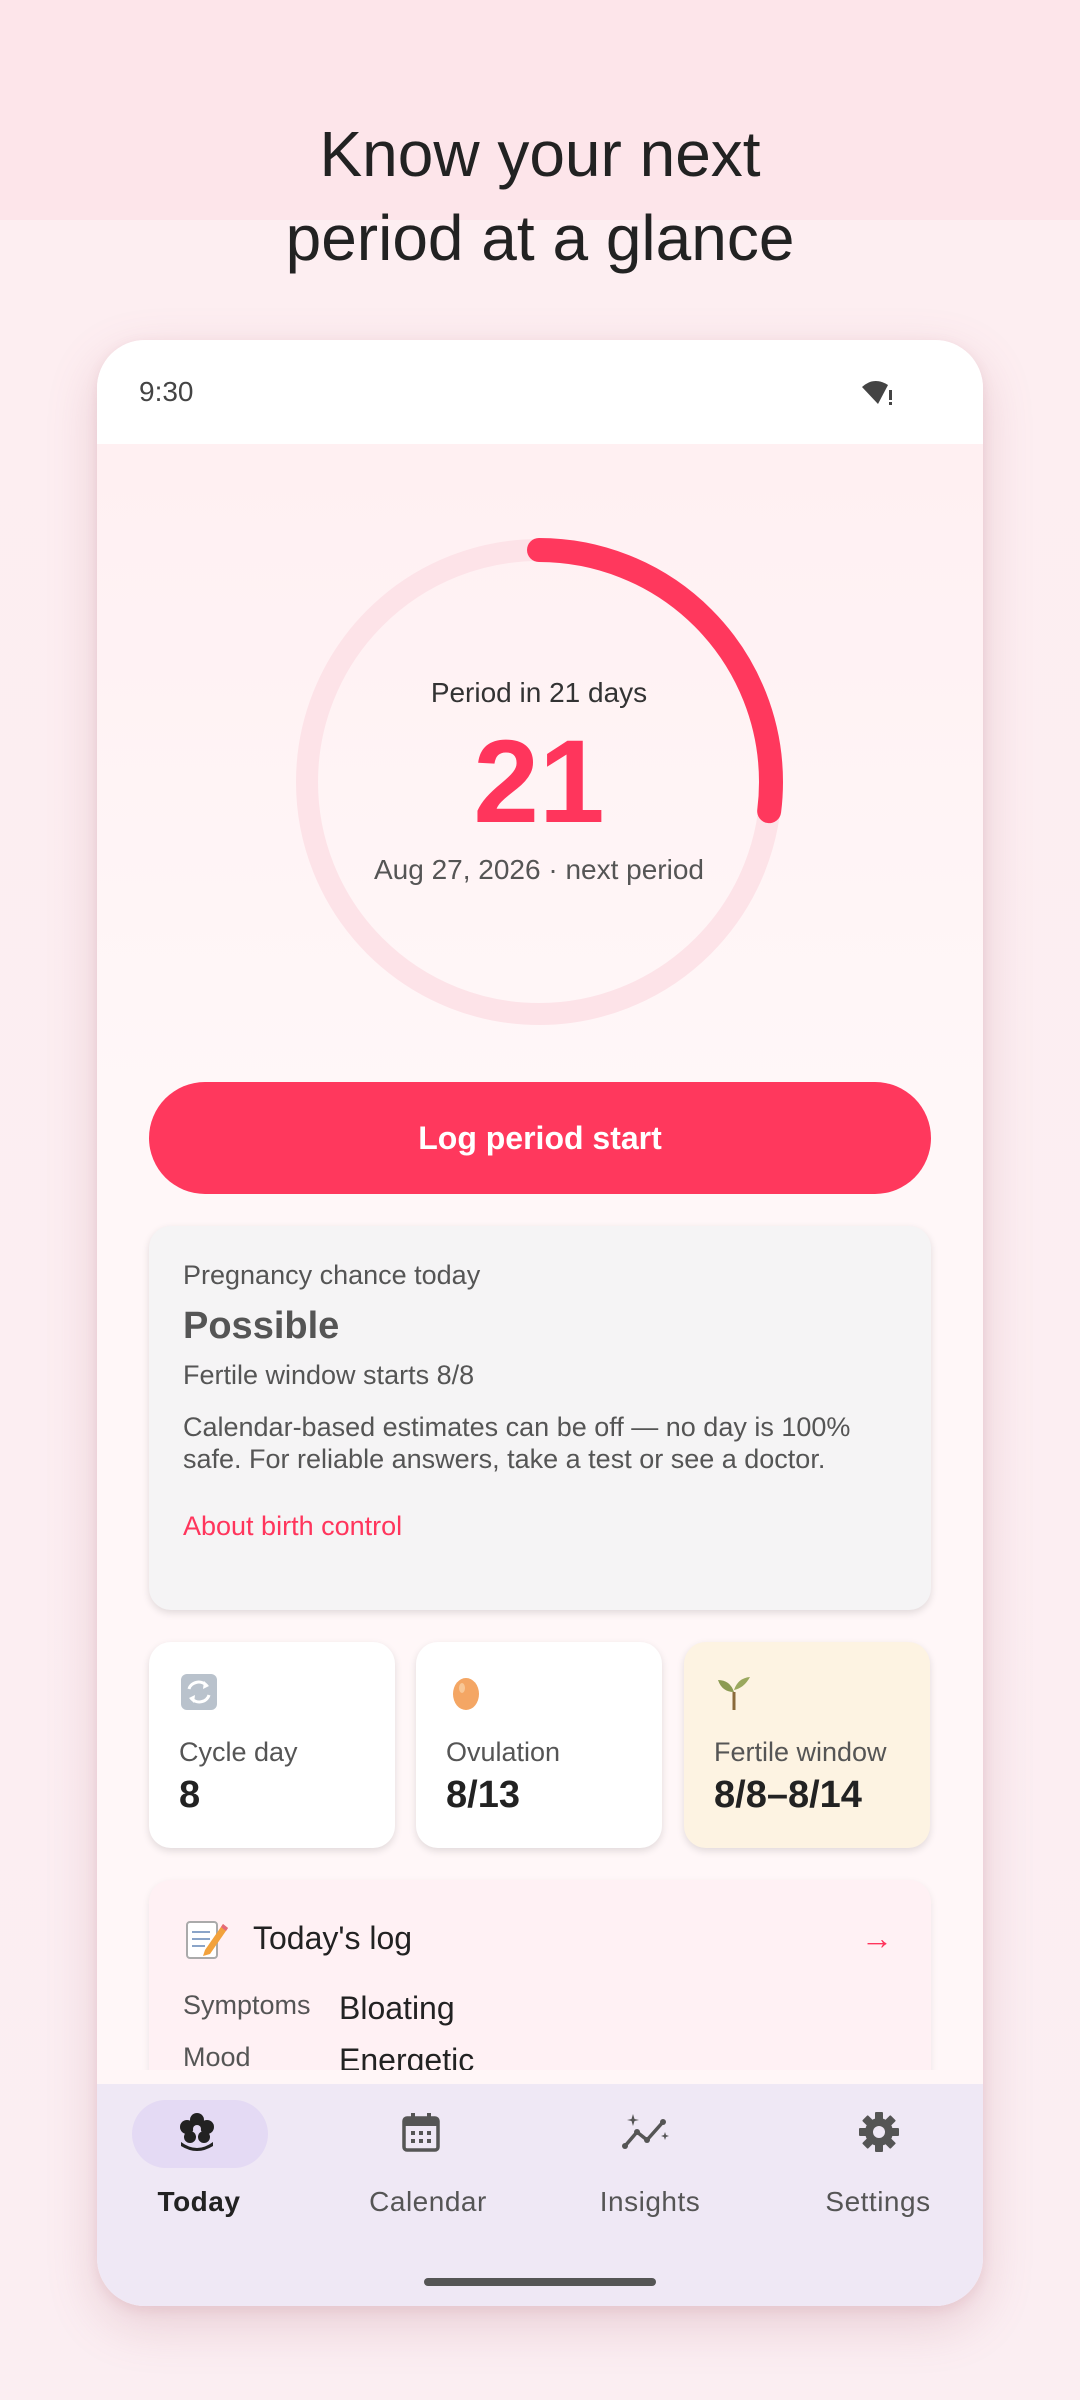 Image resolution: width=1080 pixels, height=2400 pixels. Describe the element at coordinates (207, 1940) in the screenshot. I see `memo-pencil-icon` at that location.